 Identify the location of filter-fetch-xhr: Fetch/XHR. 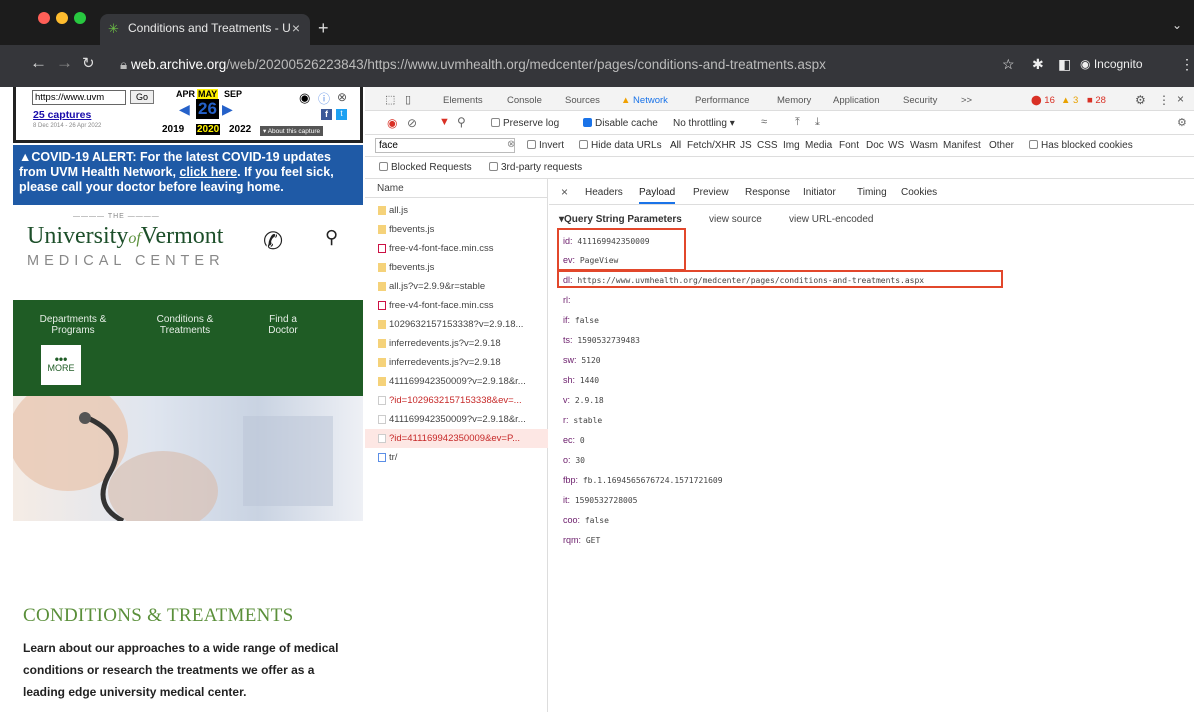
(711, 145).